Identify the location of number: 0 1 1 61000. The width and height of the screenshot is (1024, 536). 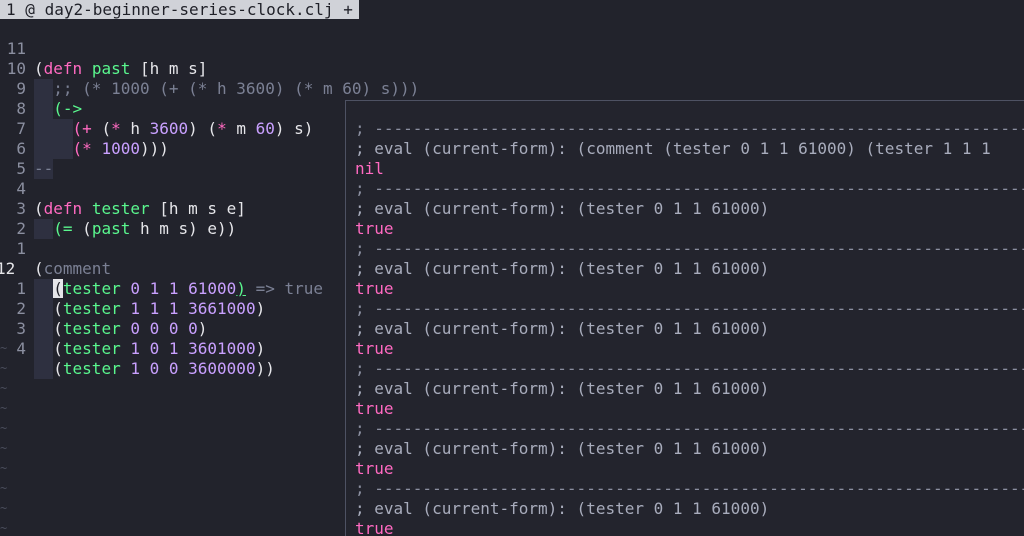
(183, 288).